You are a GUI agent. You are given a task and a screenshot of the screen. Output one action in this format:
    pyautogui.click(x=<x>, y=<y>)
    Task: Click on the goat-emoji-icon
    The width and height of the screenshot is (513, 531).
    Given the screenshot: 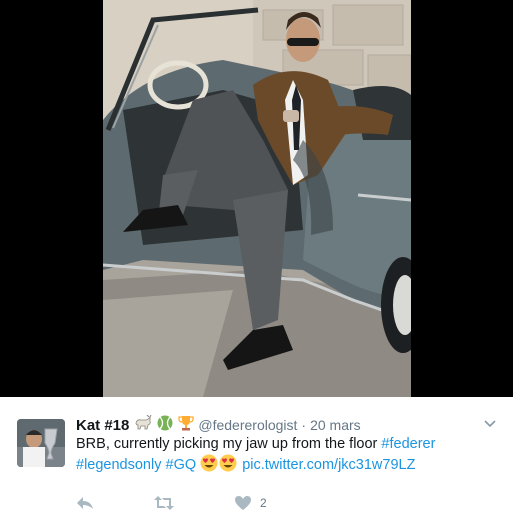 What is the action you would take?
    pyautogui.click(x=143, y=425)
    